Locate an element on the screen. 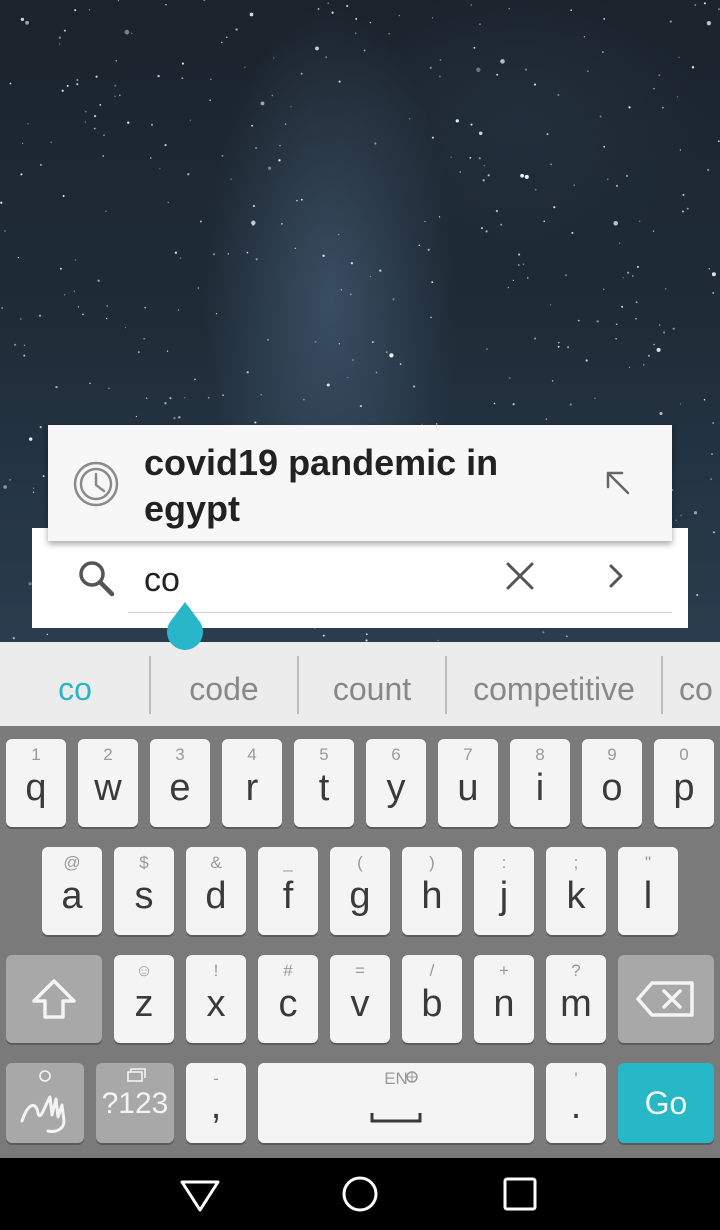  strip-word-2: code is located at coordinates (224, 684).